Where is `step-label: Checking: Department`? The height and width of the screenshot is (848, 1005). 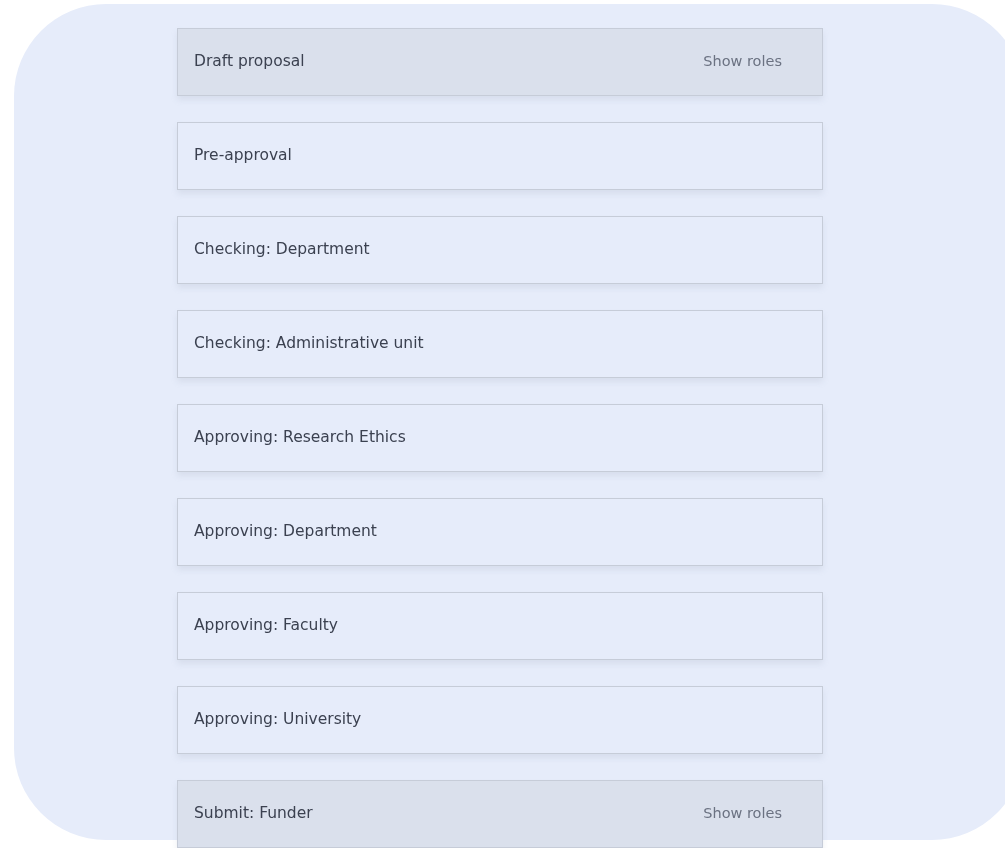
step-label: Checking: Department is located at coordinates (282, 250).